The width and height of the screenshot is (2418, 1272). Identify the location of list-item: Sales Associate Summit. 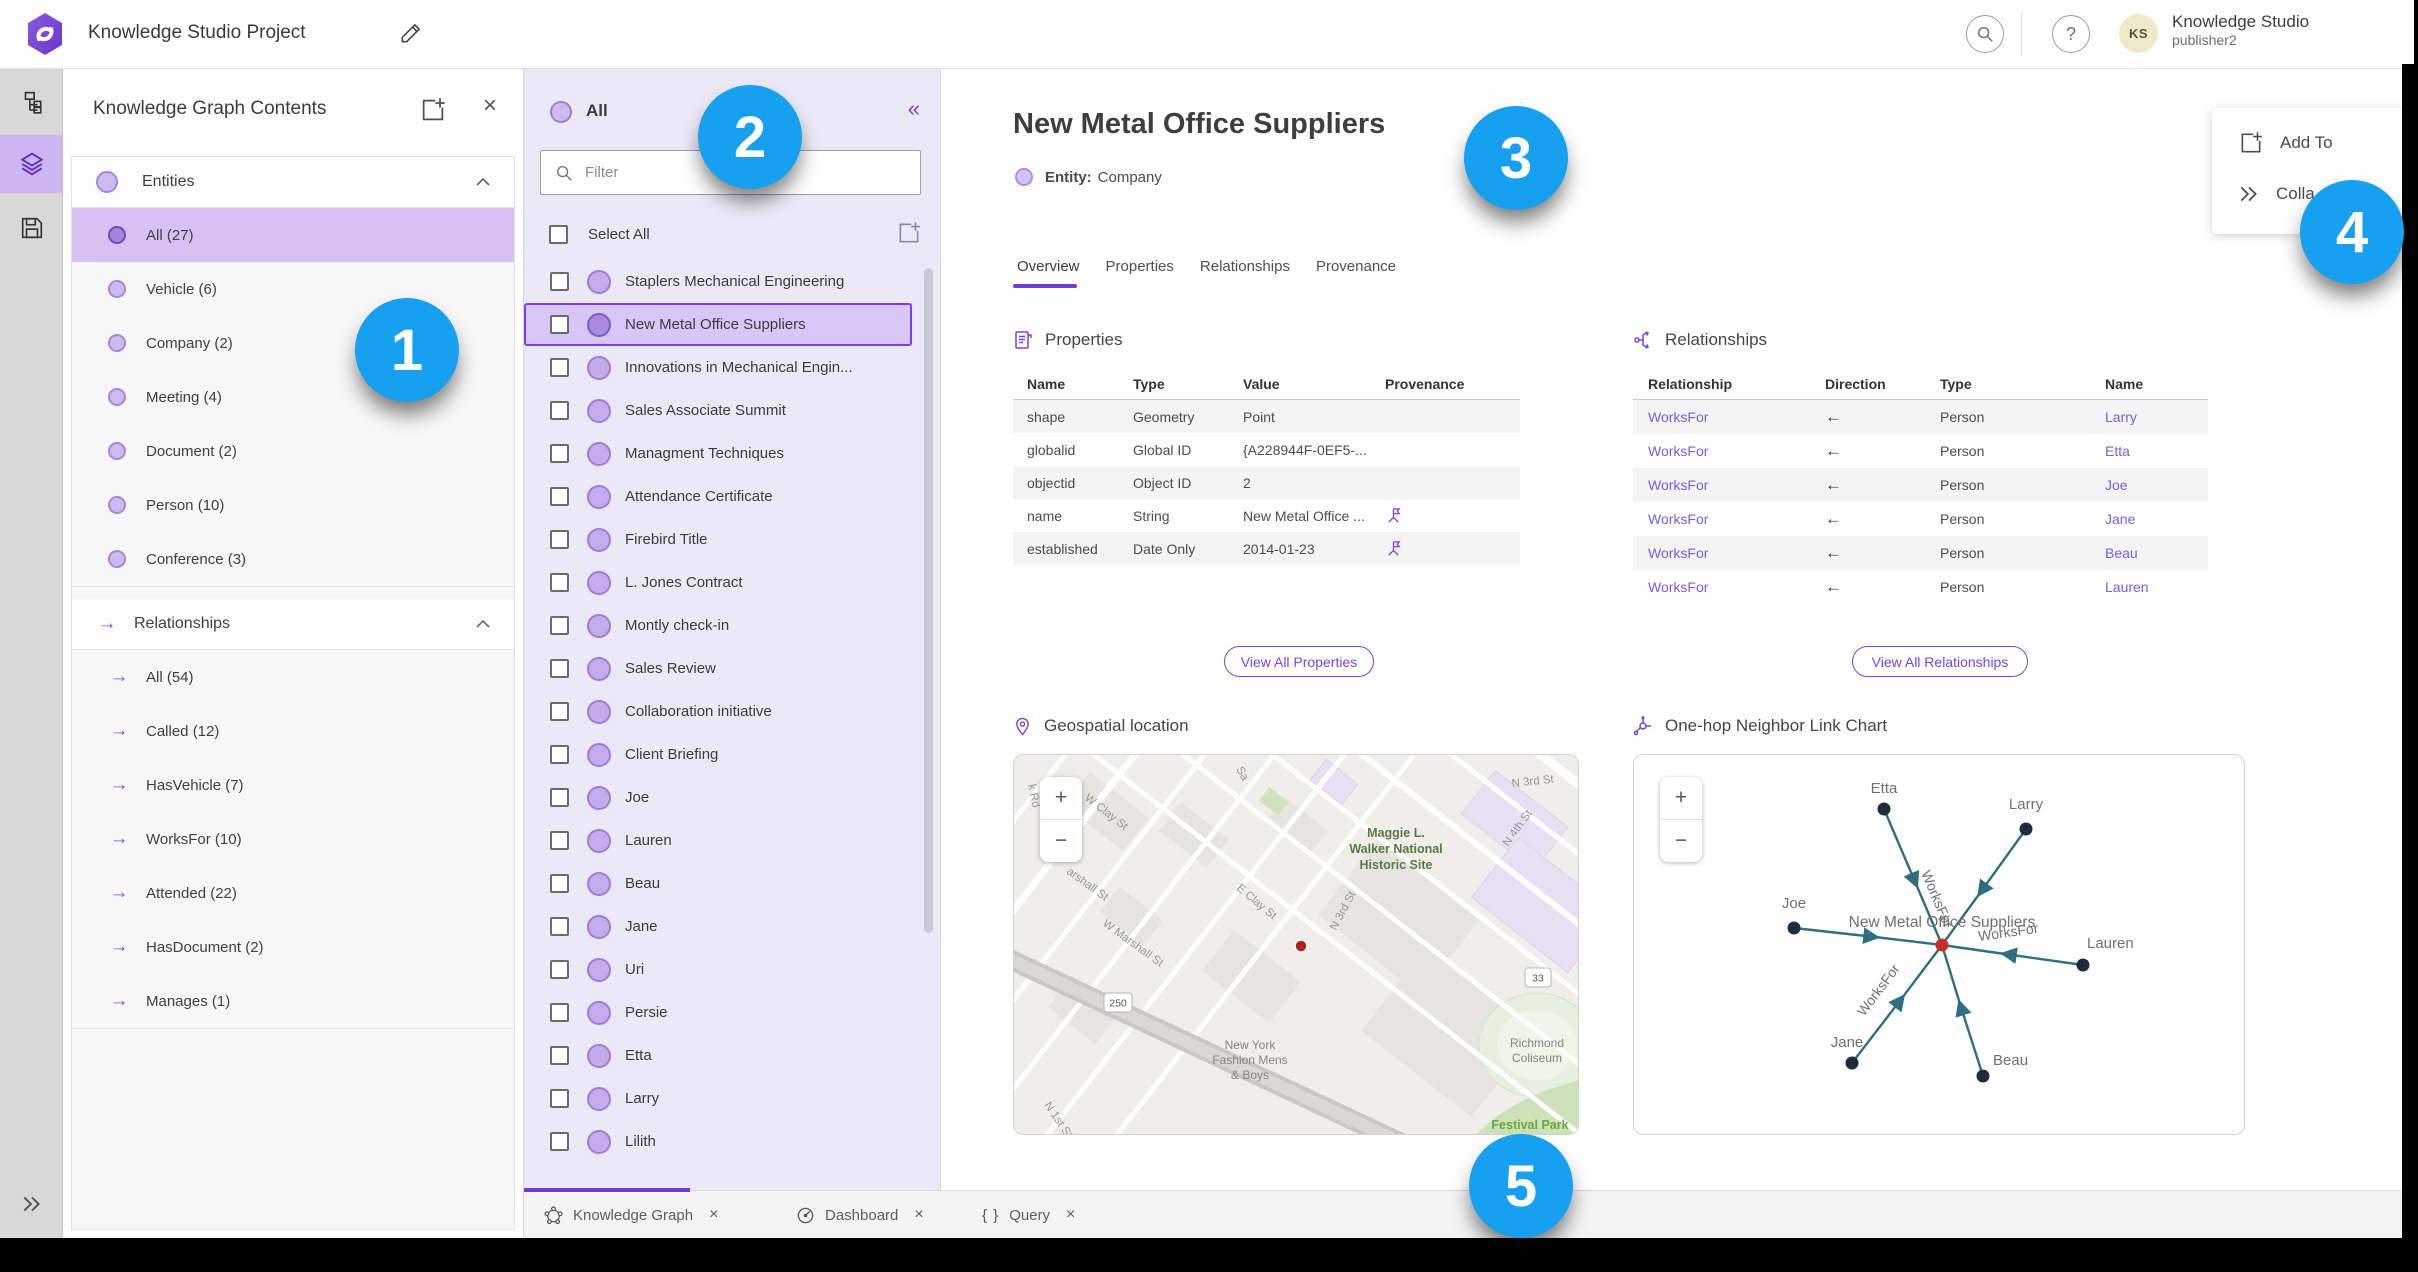
(718, 410).